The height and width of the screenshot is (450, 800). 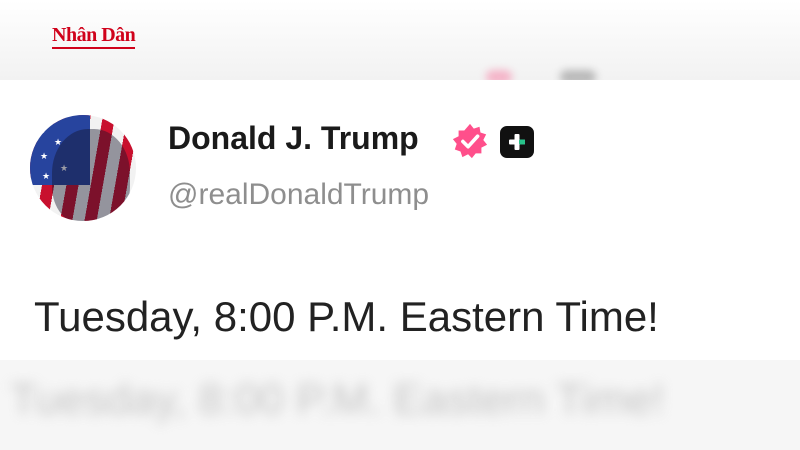 What do you see at coordinates (298, 195) in the screenshot?
I see `username-handle: @realDonaldTrump` at bounding box center [298, 195].